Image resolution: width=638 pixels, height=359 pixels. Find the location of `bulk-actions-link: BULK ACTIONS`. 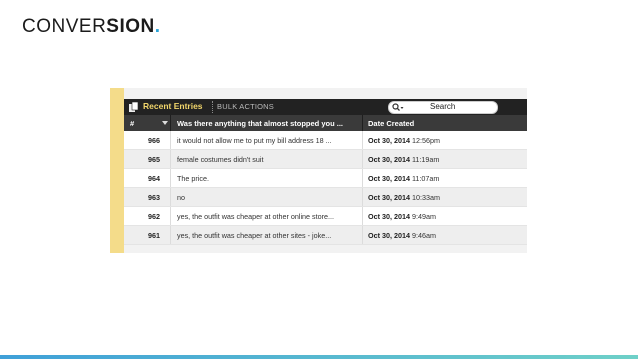

bulk-actions-link: BULK ACTIONS is located at coordinates (245, 106).